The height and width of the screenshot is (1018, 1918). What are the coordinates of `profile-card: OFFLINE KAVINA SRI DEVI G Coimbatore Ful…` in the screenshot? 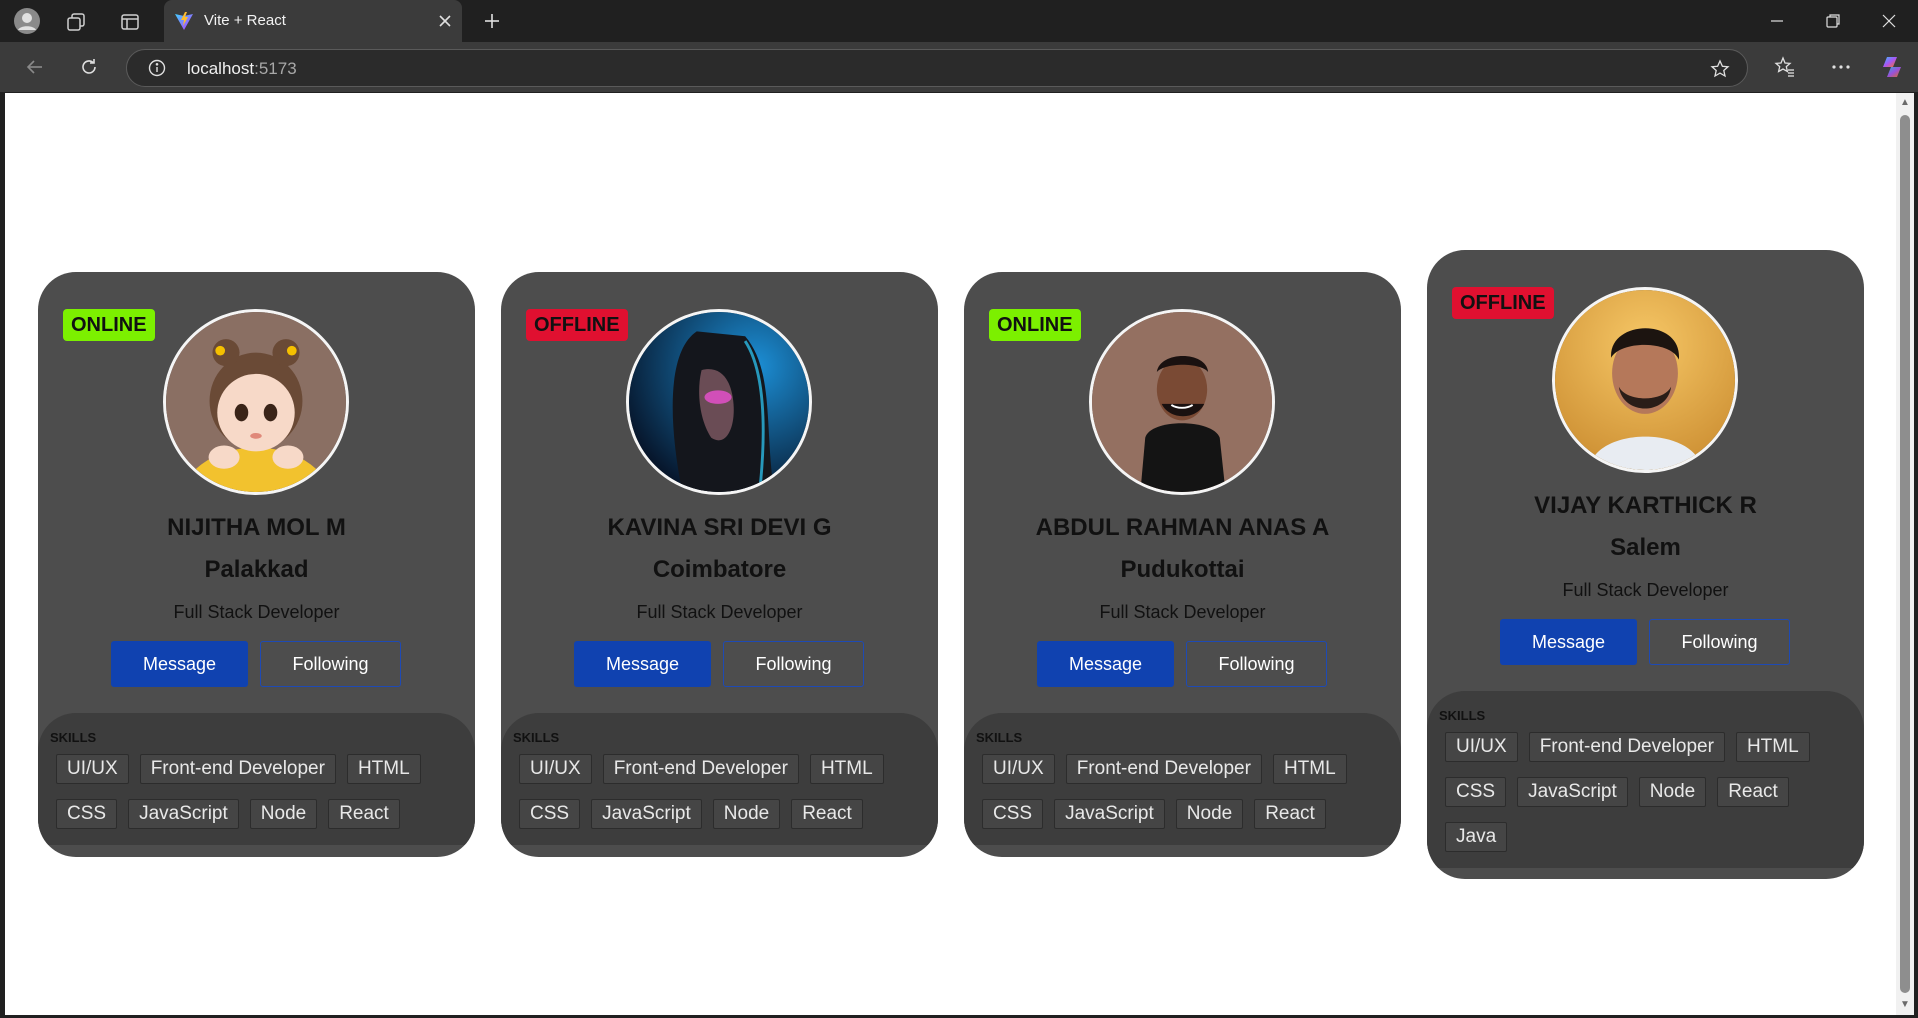 It's located at (719, 564).